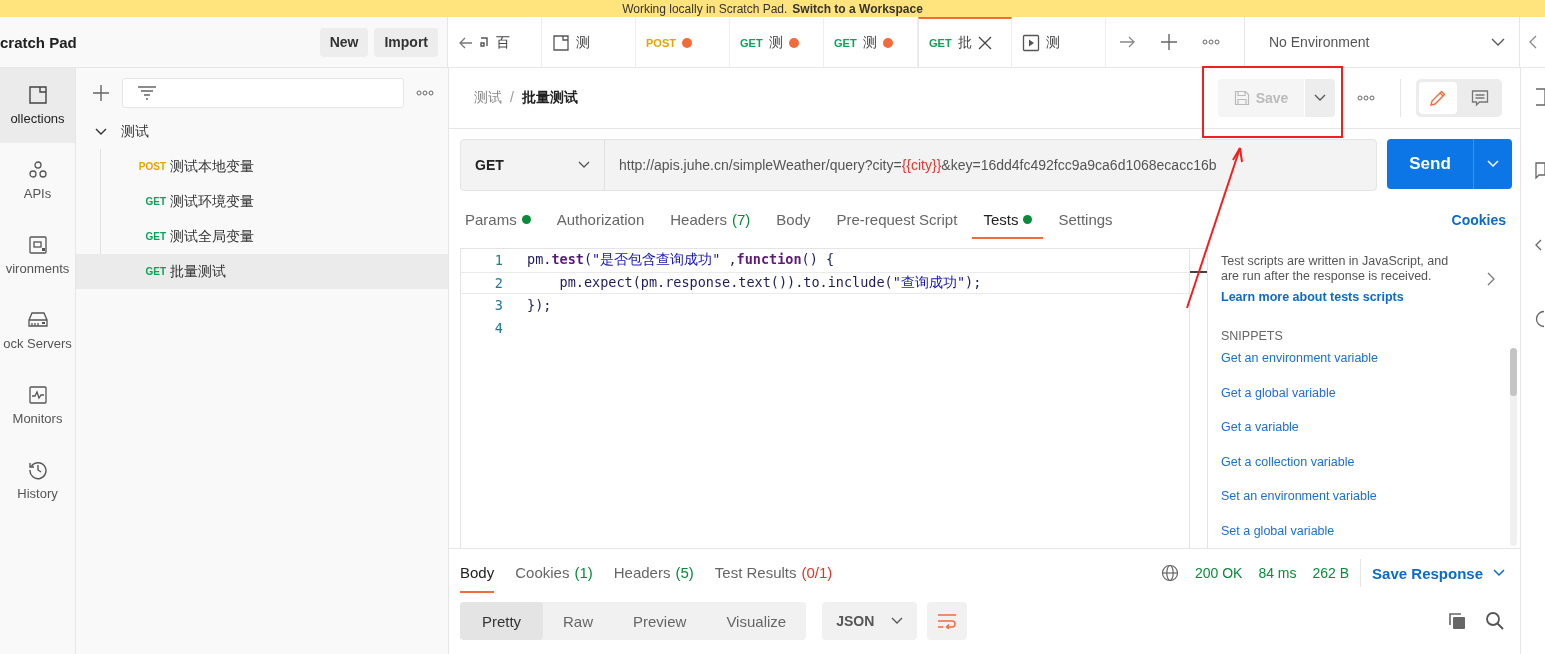  What do you see at coordinates (897, 220) in the screenshot?
I see `request-section-tab: Pre-request Script` at bounding box center [897, 220].